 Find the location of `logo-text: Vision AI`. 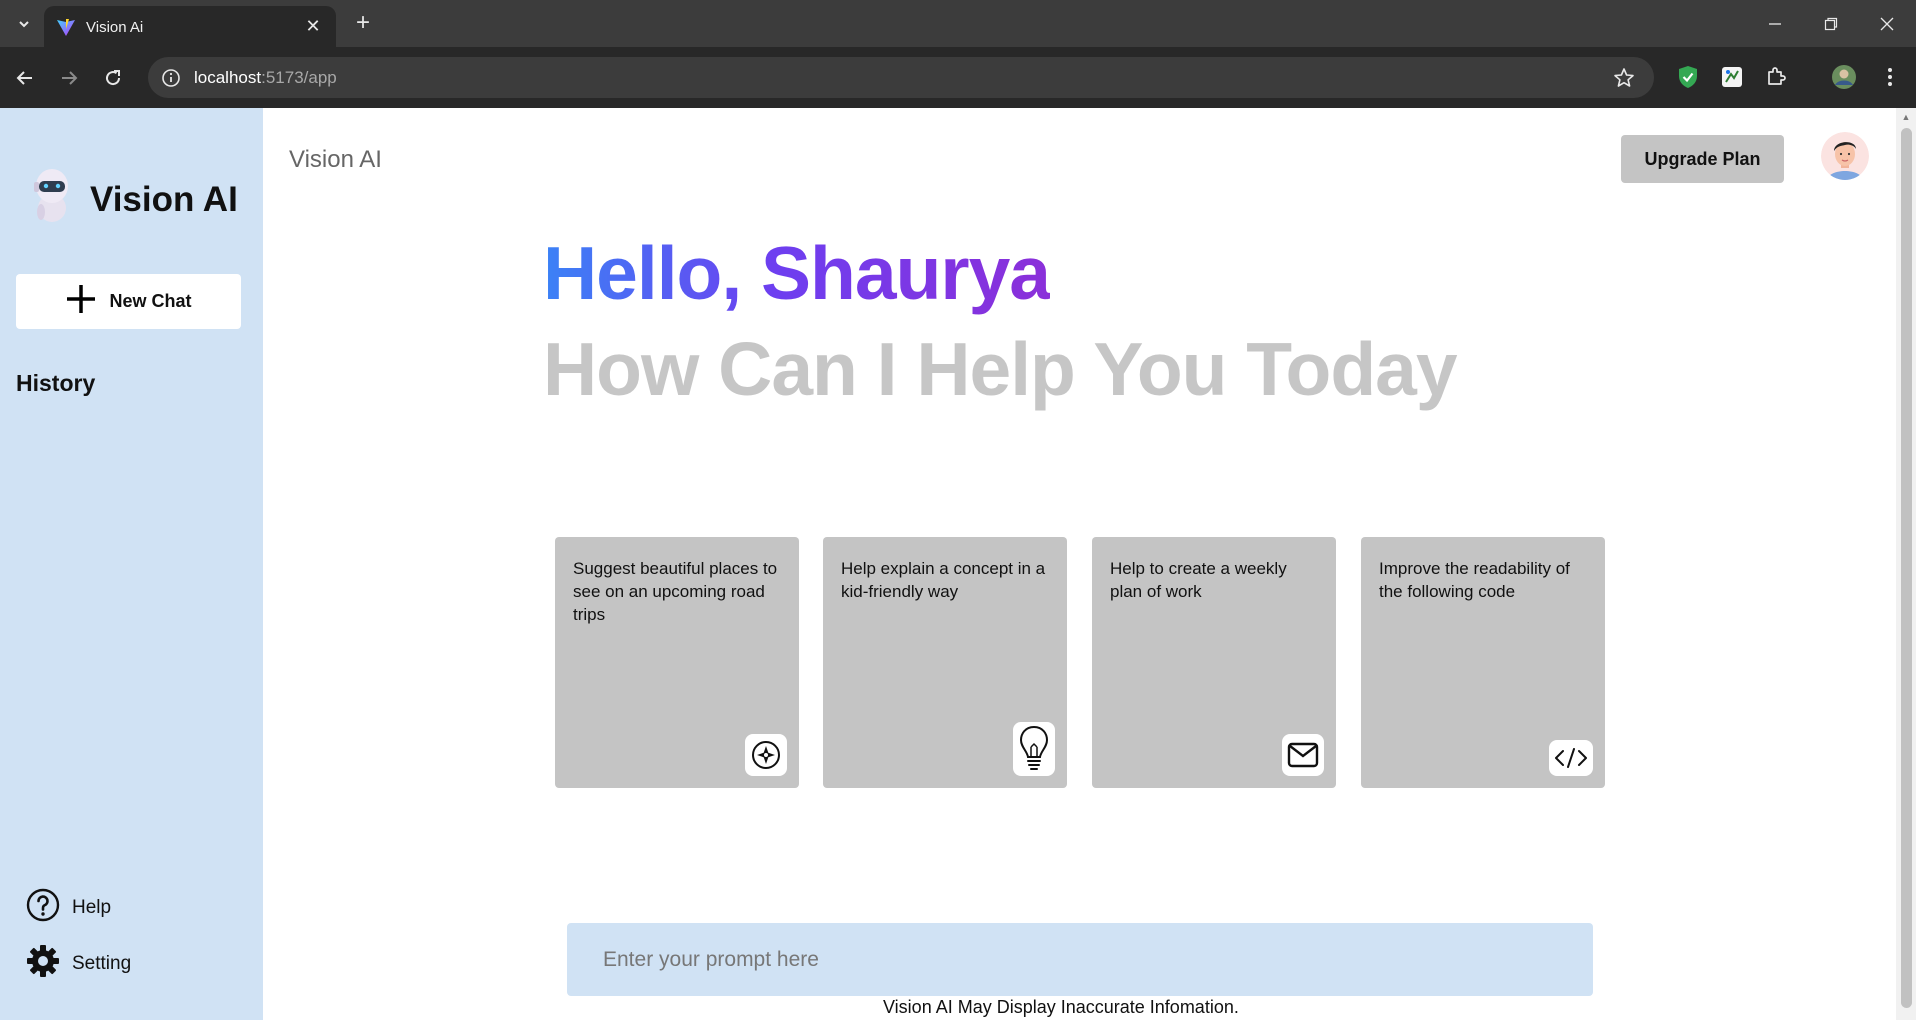

logo-text: Vision AI is located at coordinates (164, 199).